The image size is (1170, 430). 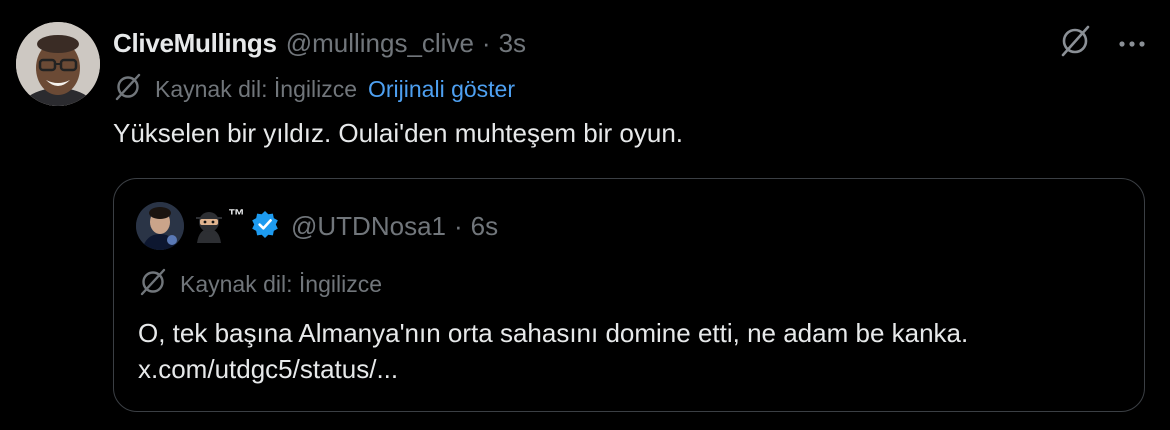 I want to click on grok-icon, so click(x=1075, y=43).